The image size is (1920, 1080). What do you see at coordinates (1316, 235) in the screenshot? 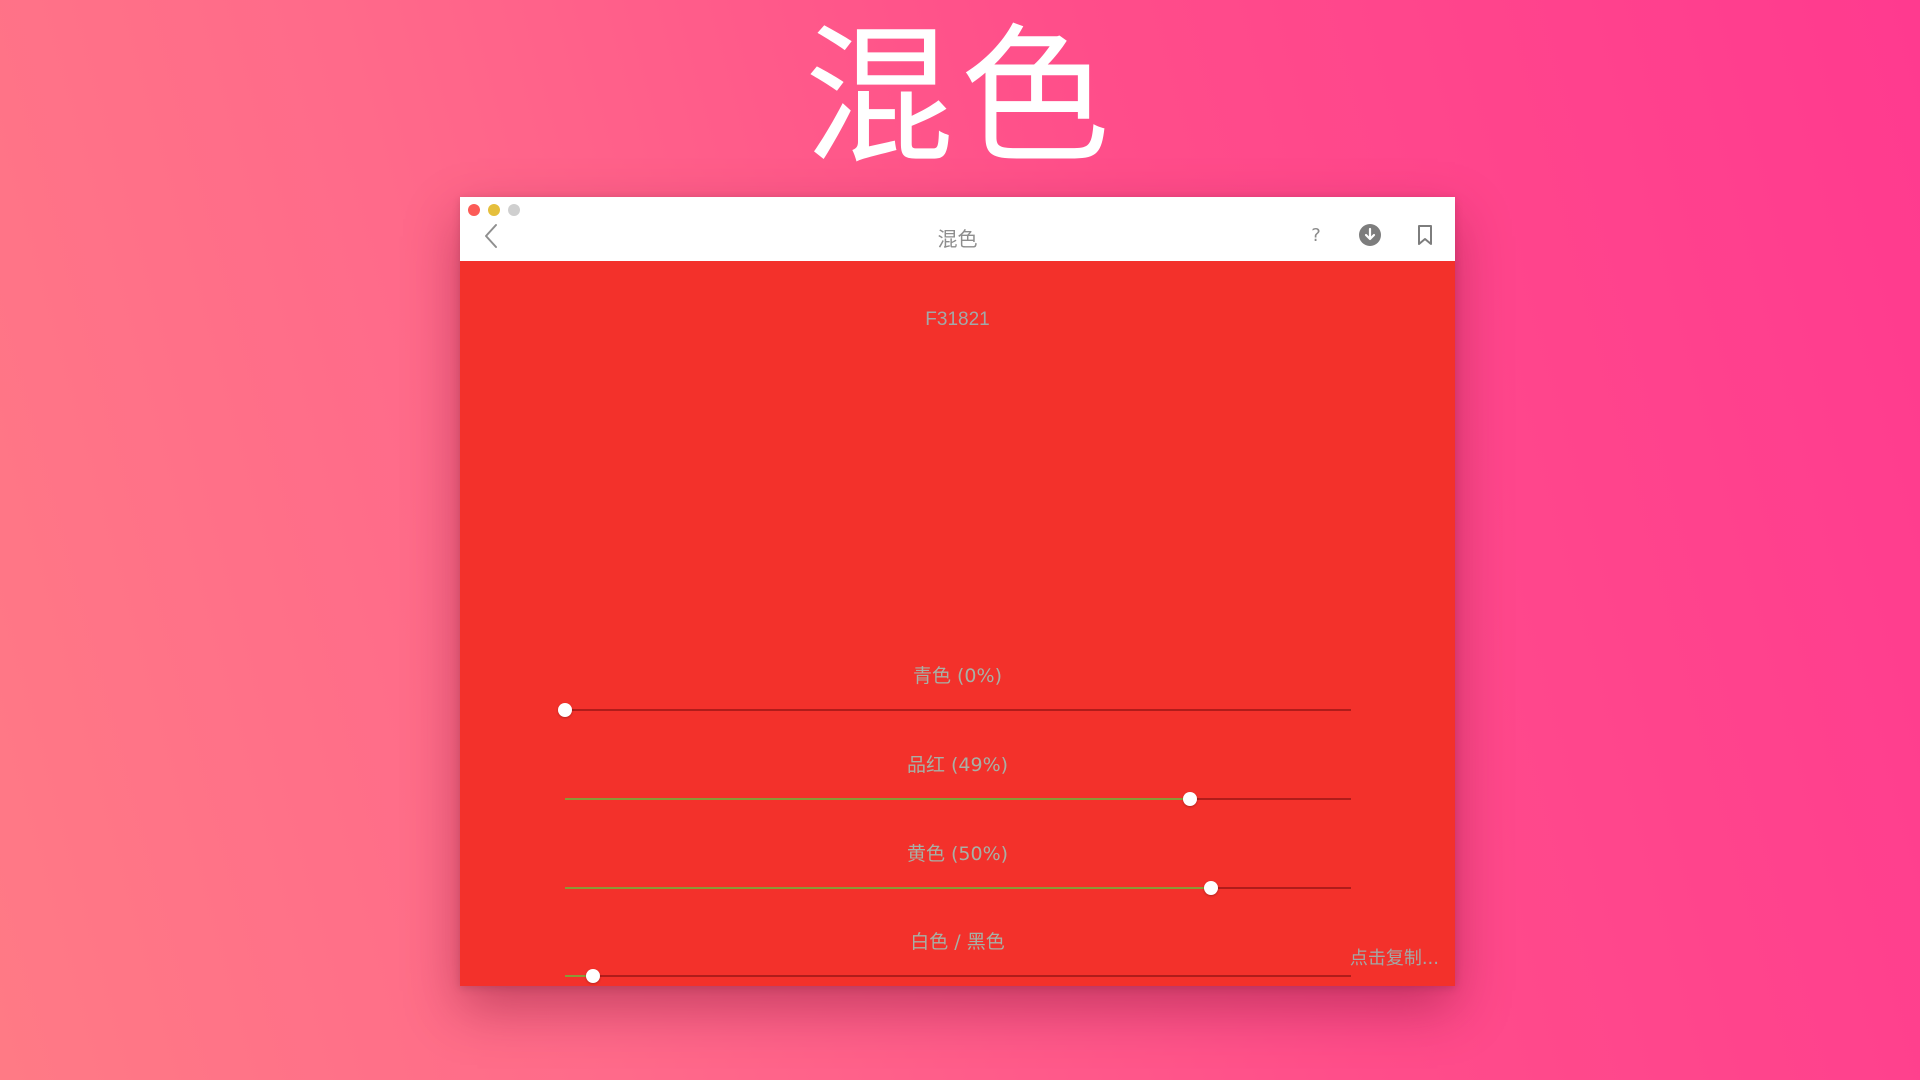
I see `help-button: ?` at bounding box center [1316, 235].